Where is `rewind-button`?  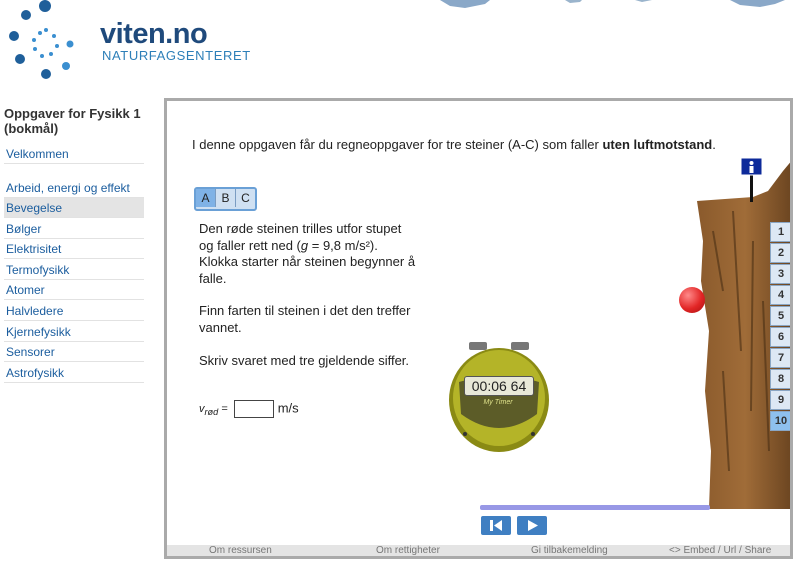
rewind-button is located at coordinates (496, 525).